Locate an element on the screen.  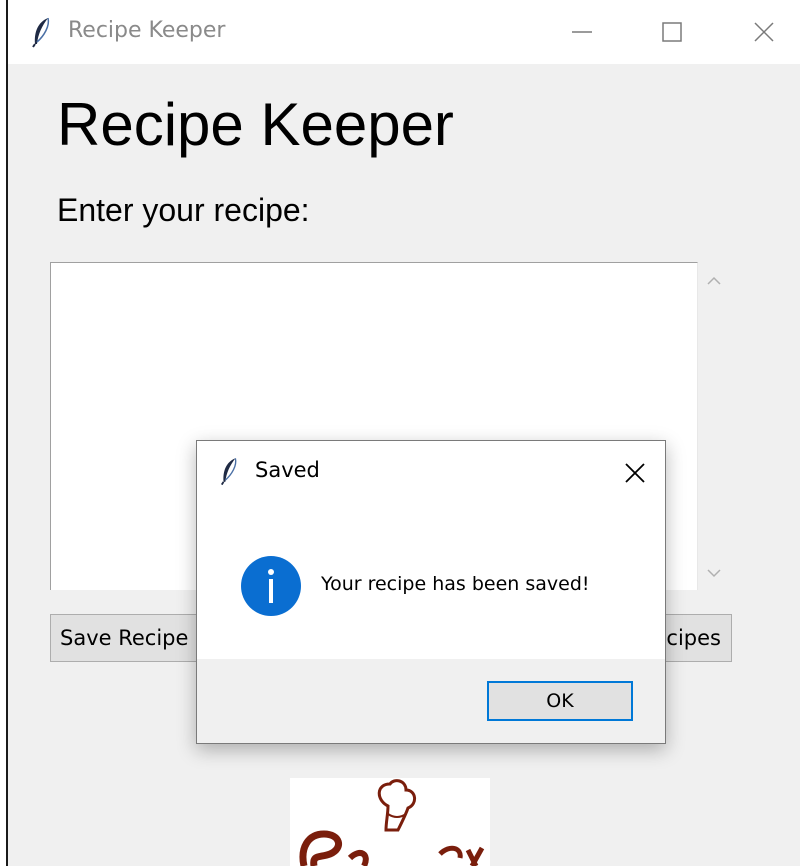
close-button is located at coordinates (764, 32).